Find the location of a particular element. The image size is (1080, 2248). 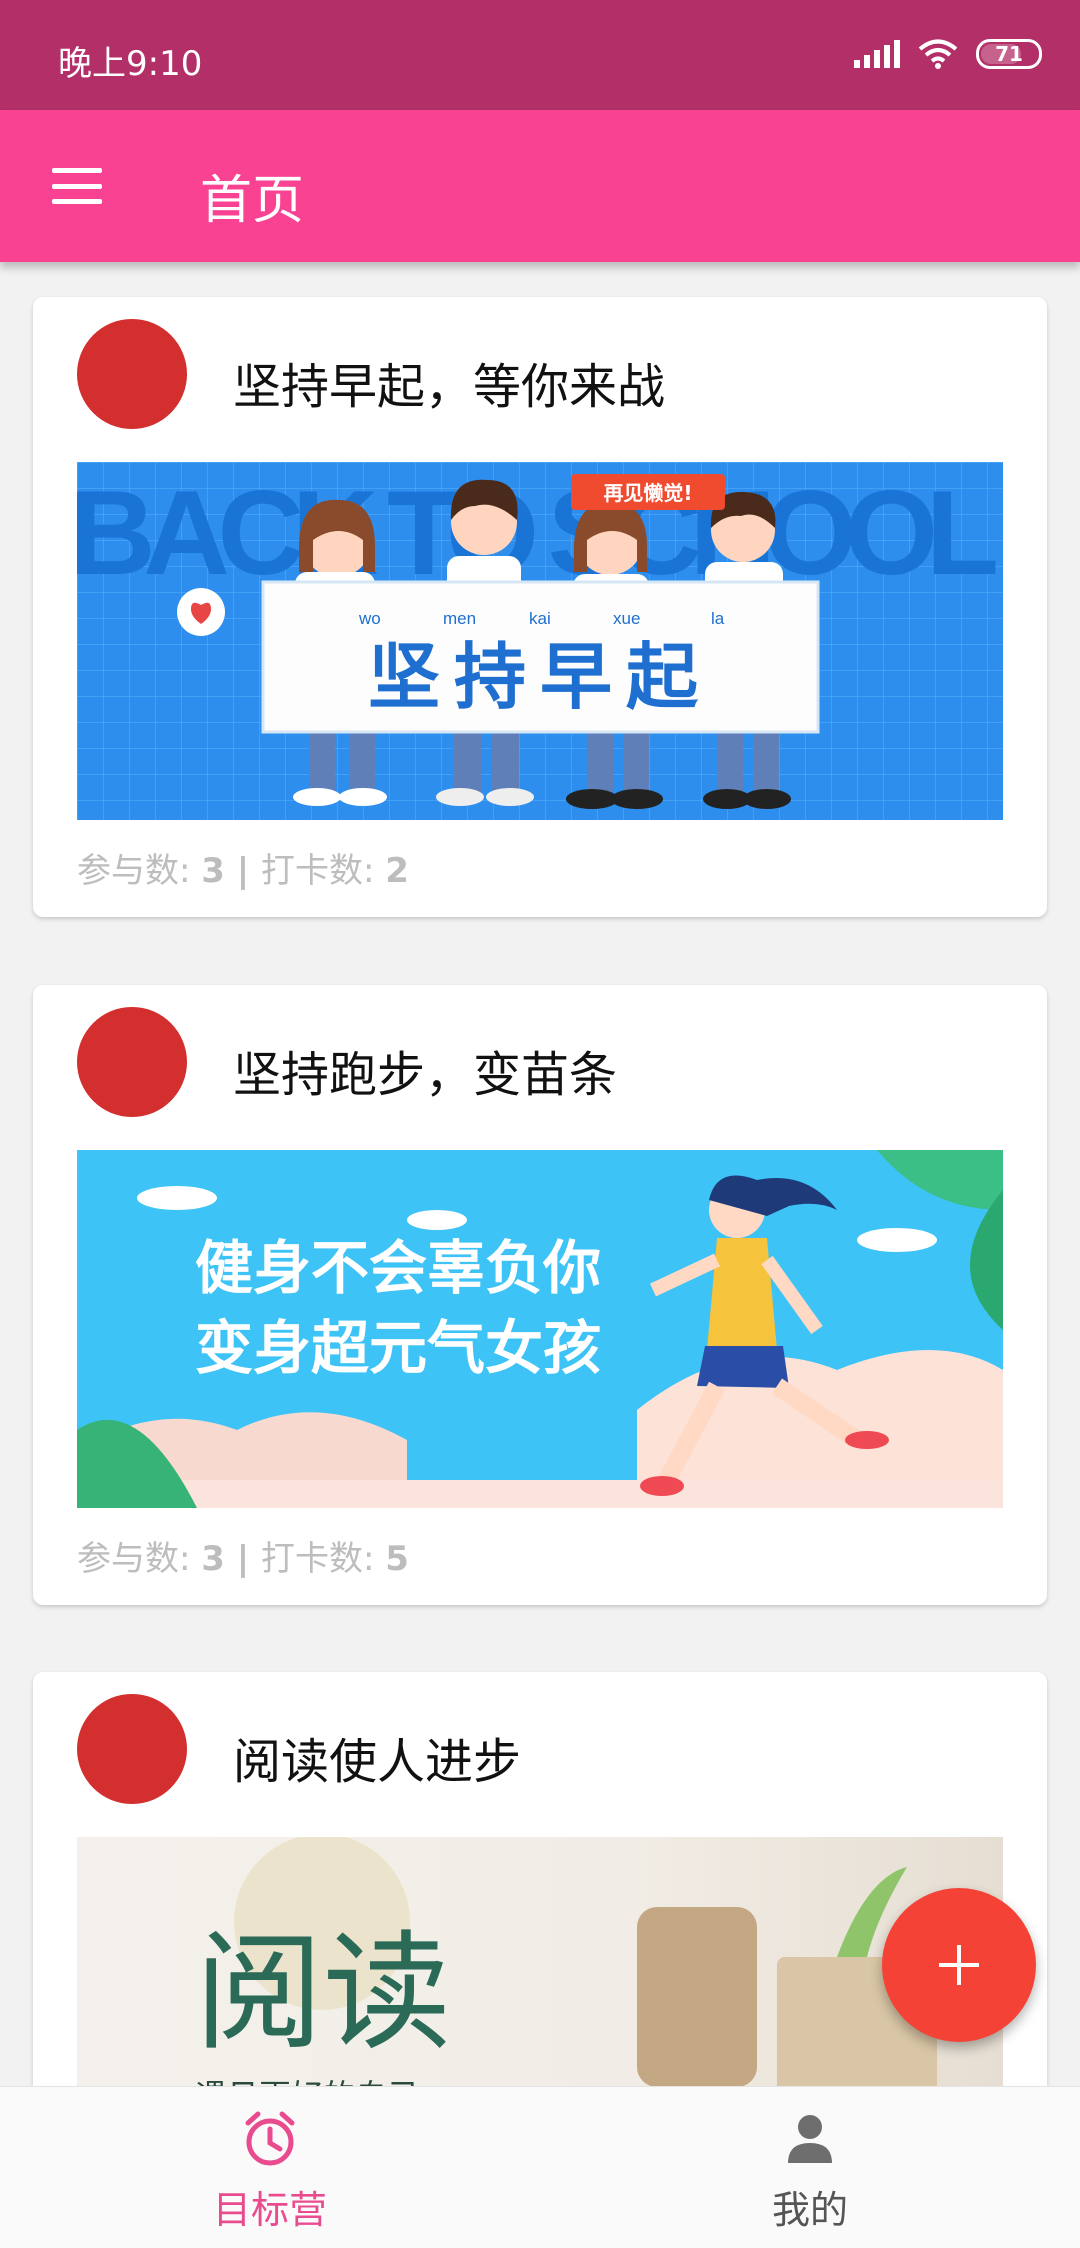

nav-item-mine: 我的 is located at coordinates (810, 2171).